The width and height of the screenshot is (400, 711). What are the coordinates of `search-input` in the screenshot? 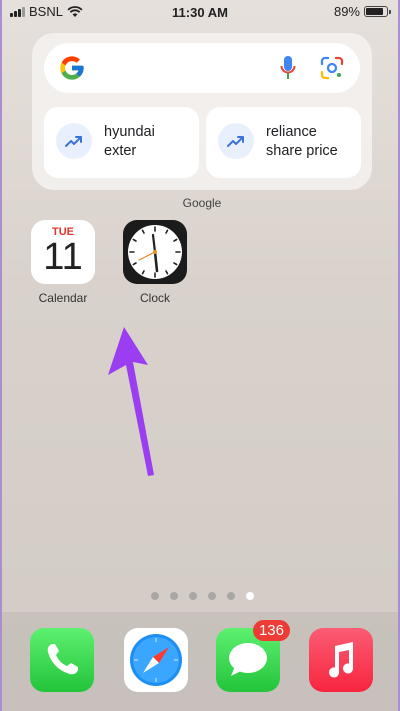 It's located at (175, 69).